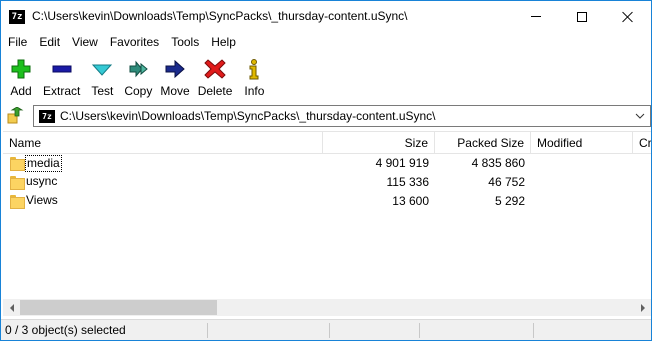 The width and height of the screenshot is (652, 341). What do you see at coordinates (215, 91) in the screenshot?
I see `delete-label: Delete` at bounding box center [215, 91].